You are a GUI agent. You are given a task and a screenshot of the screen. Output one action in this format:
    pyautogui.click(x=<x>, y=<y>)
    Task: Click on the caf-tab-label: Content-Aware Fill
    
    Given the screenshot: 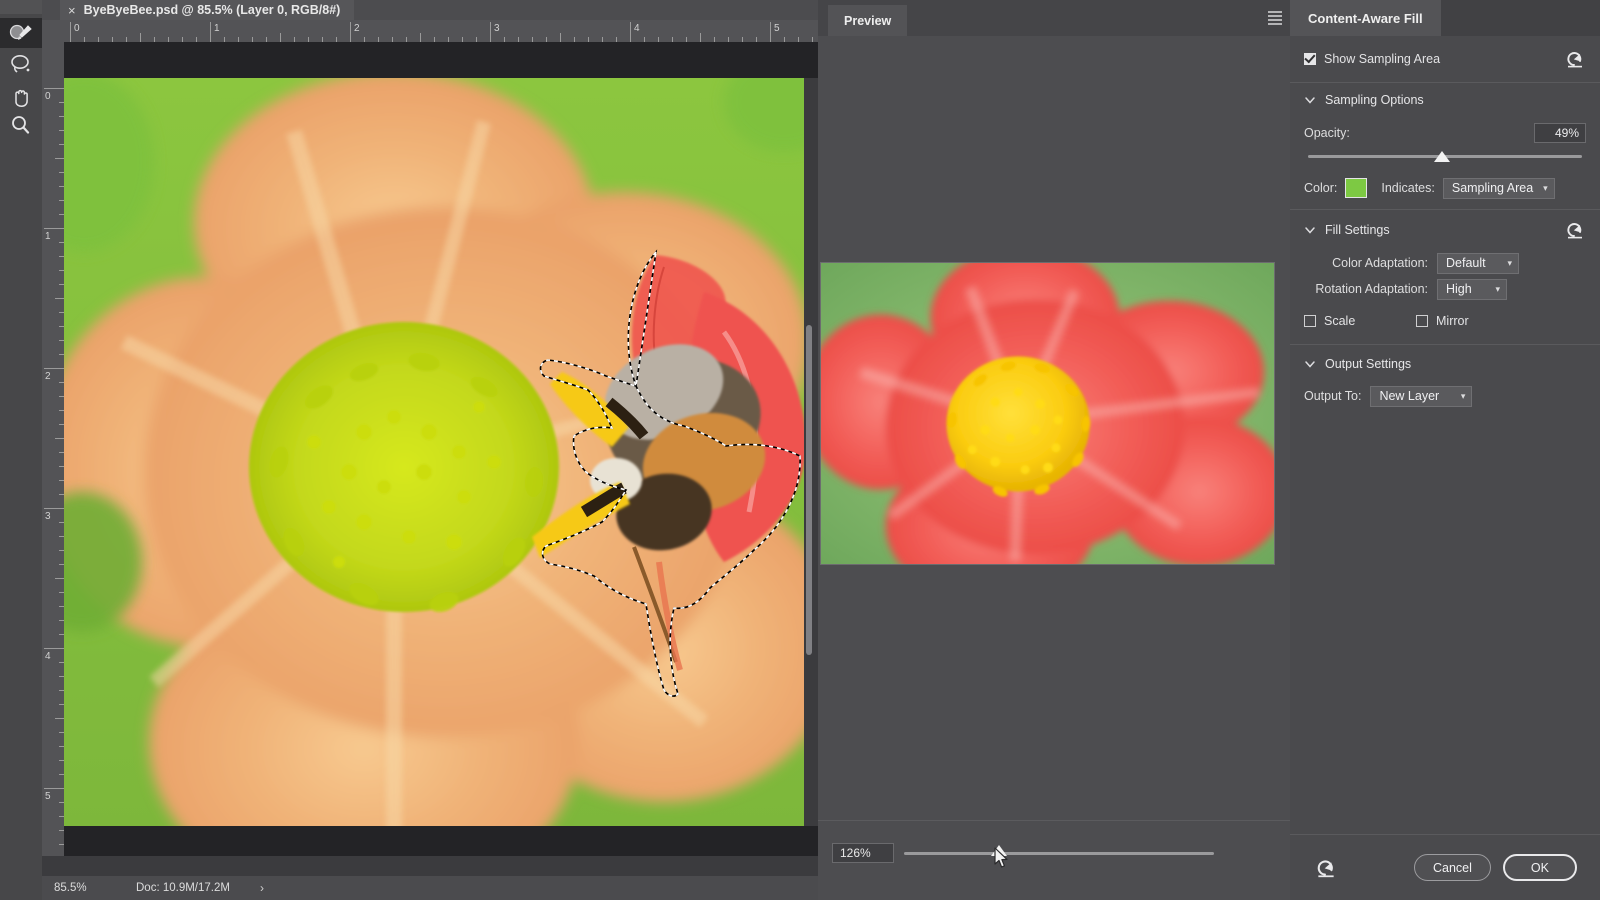 What is the action you would take?
    pyautogui.click(x=1365, y=18)
    